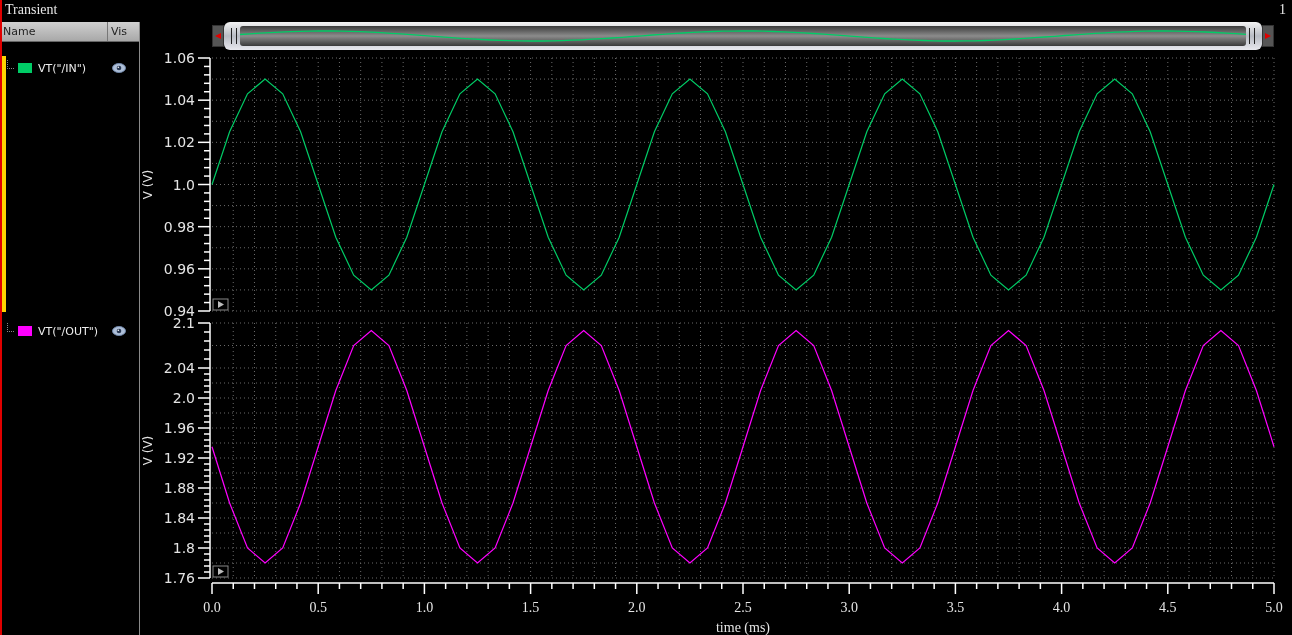 The image size is (1292, 635). What do you see at coordinates (183, 184) in the screenshot?
I see `y-tick-label: 1.0` at bounding box center [183, 184].